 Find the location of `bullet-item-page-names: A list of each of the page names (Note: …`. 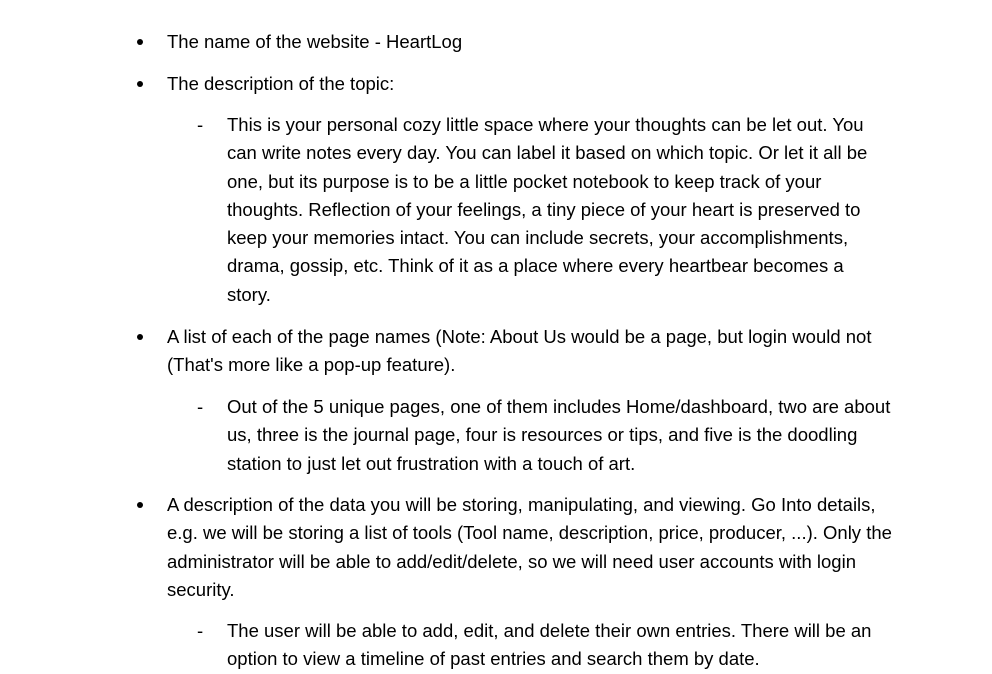

bullet-item-page-names: A list of each of the page names (Note: … is located at coordinates (514, 351).